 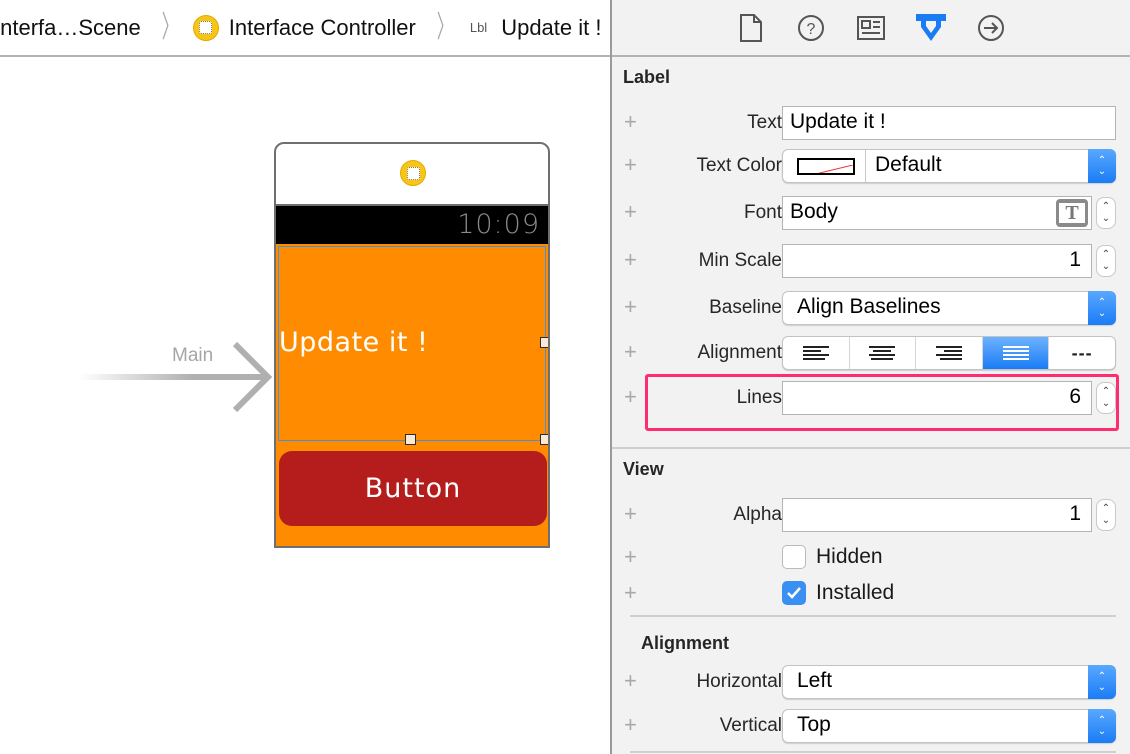 I want to click on section-title-view: View, so click(x=643, y=469).